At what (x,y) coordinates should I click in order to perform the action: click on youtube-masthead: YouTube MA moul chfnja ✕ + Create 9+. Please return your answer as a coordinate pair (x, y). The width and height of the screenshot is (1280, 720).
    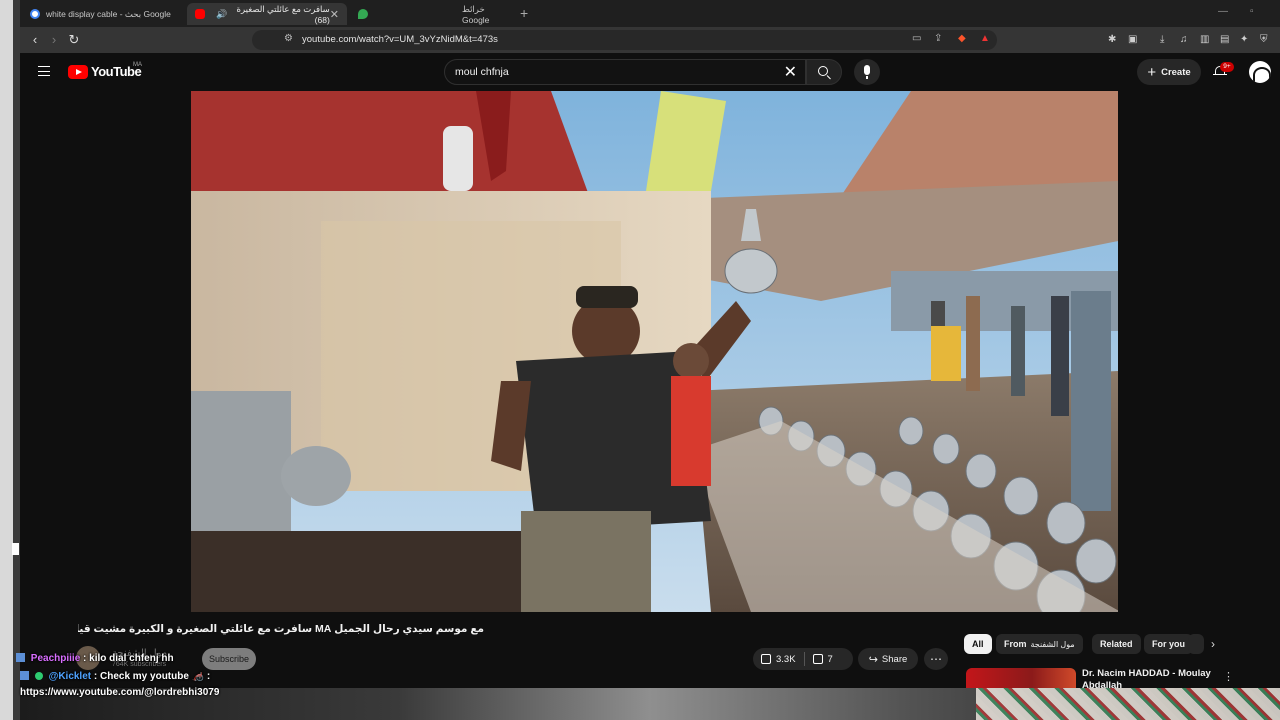
    Looking at the image, I should click on (650, 72).